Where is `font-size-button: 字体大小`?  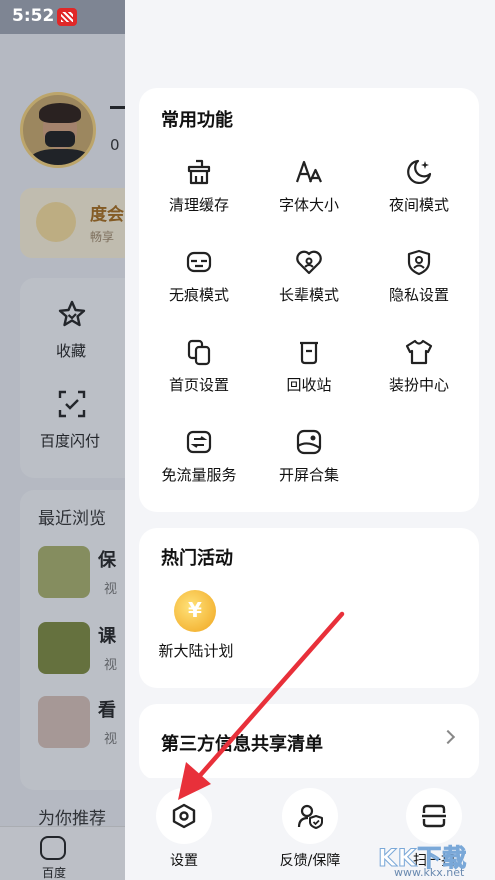
font-size-button: 字体大小 is located at coordinates (309, 198).